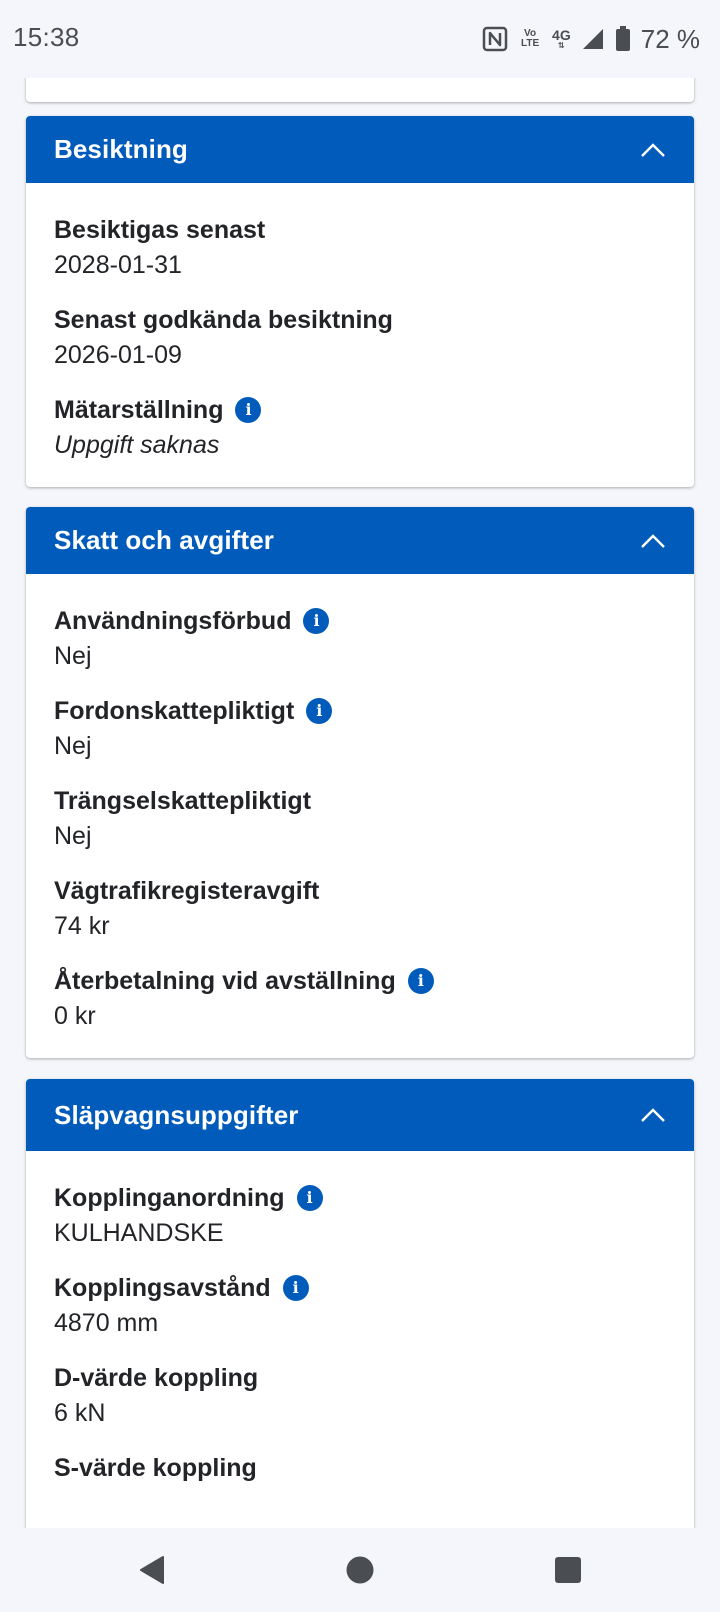  I want to click on network-icon: 4G ⇅, so click(561, 39).